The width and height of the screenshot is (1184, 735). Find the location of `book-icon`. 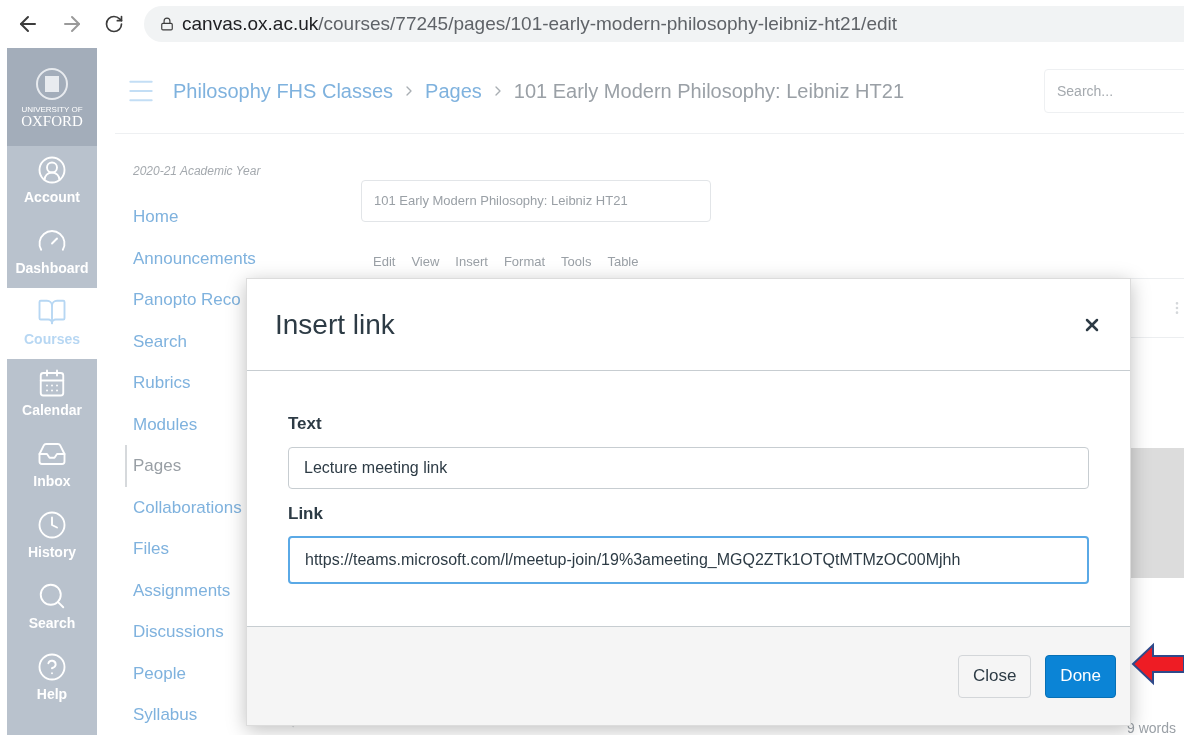

book-icon is located at coordinates (52, 312).